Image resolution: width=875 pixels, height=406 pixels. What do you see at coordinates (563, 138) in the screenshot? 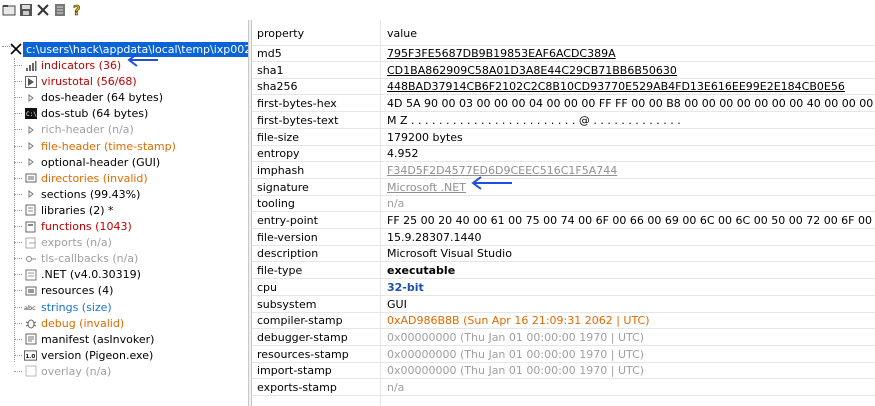
I see `grid-row: file-size 179200 bytes` at bounding box center [563, 138].